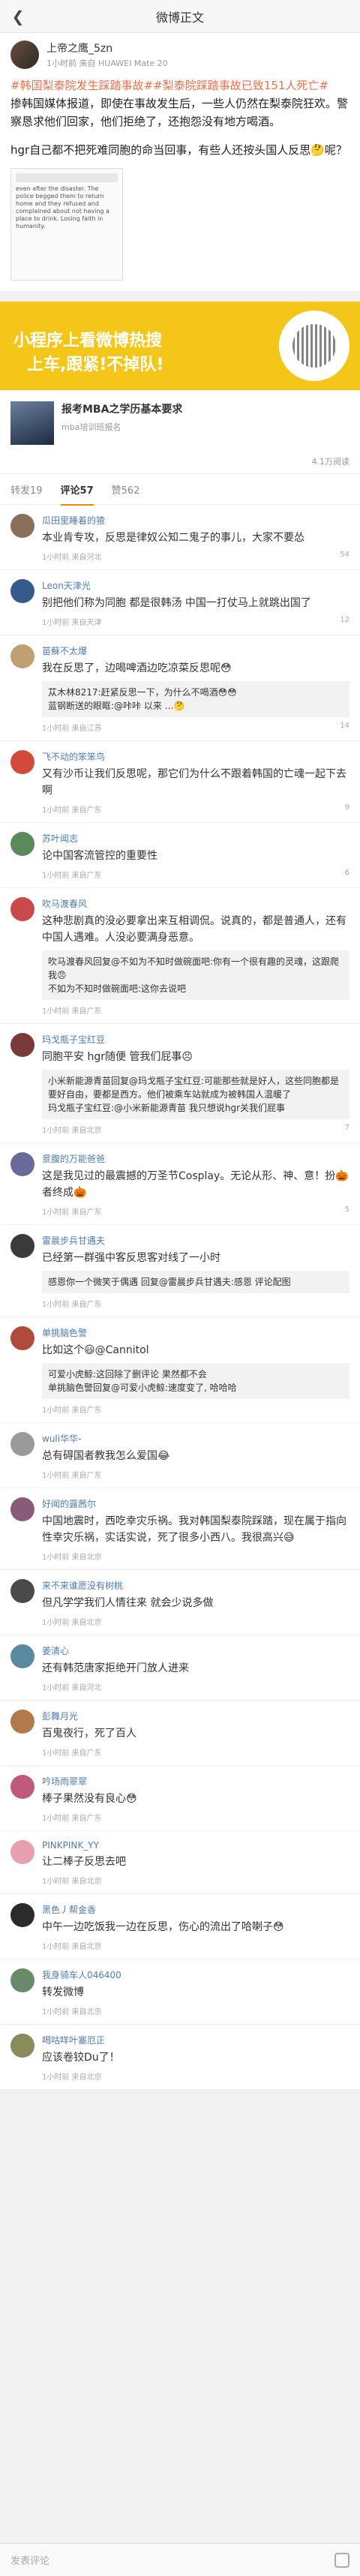  Describe the element at coordinates (126, 489) in the screenshot. I see `tab-like: 赞562` at that location.